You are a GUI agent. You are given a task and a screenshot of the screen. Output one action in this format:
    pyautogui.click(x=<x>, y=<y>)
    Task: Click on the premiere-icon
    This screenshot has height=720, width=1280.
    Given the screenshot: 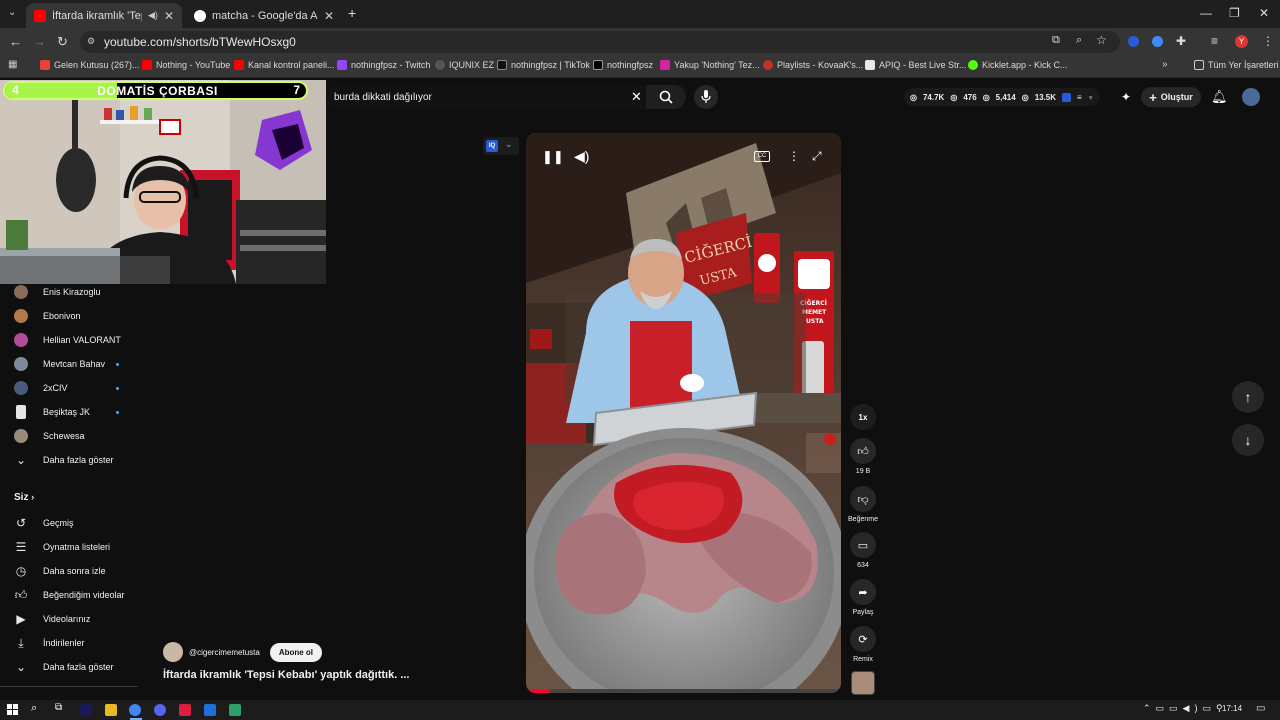 What is the action you would take?
    pyautogui.click(x=86, y=710)
    